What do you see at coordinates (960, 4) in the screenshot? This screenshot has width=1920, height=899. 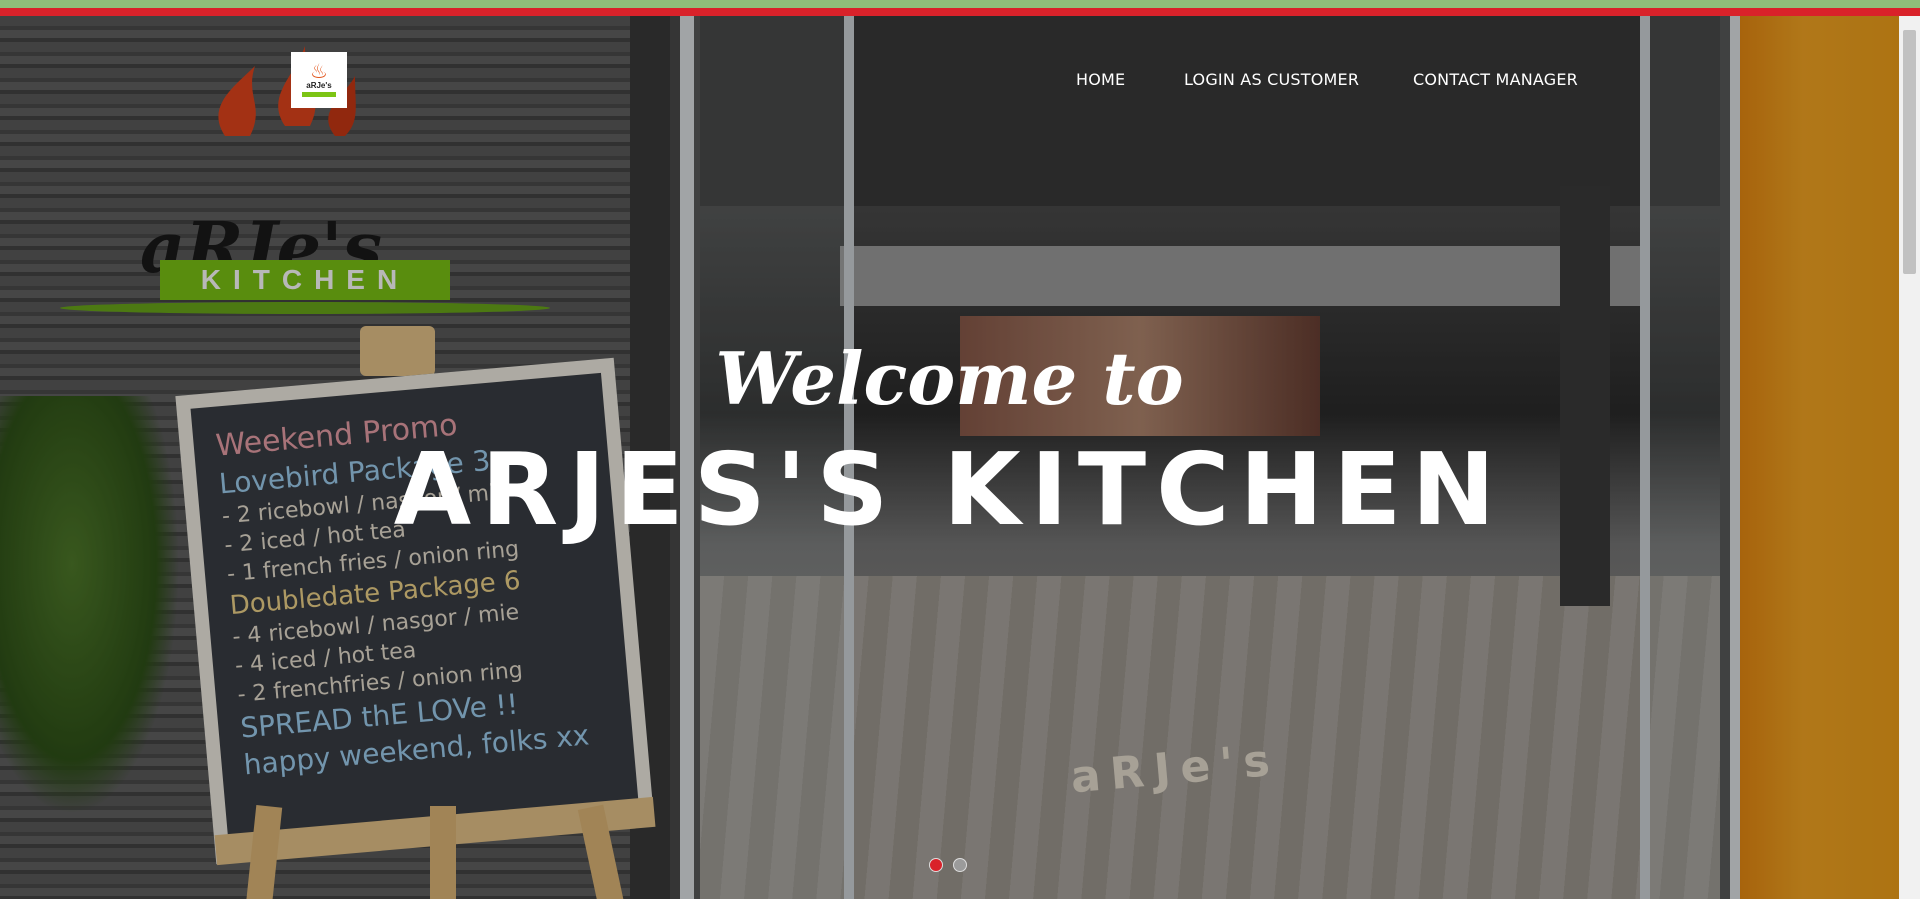 I see `top-accent-stripe` at bounding box center [960, 4].